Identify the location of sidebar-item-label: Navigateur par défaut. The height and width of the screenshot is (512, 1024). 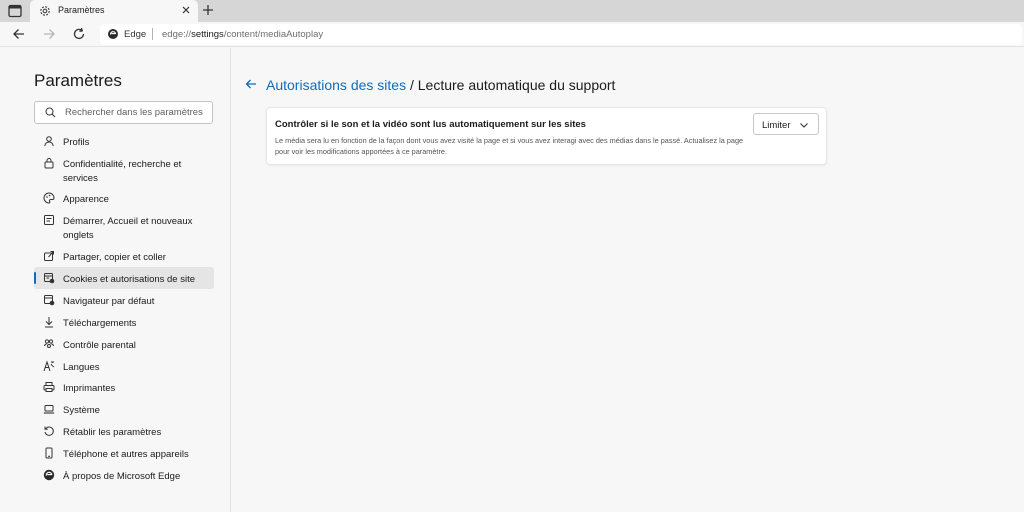
(109, 301).